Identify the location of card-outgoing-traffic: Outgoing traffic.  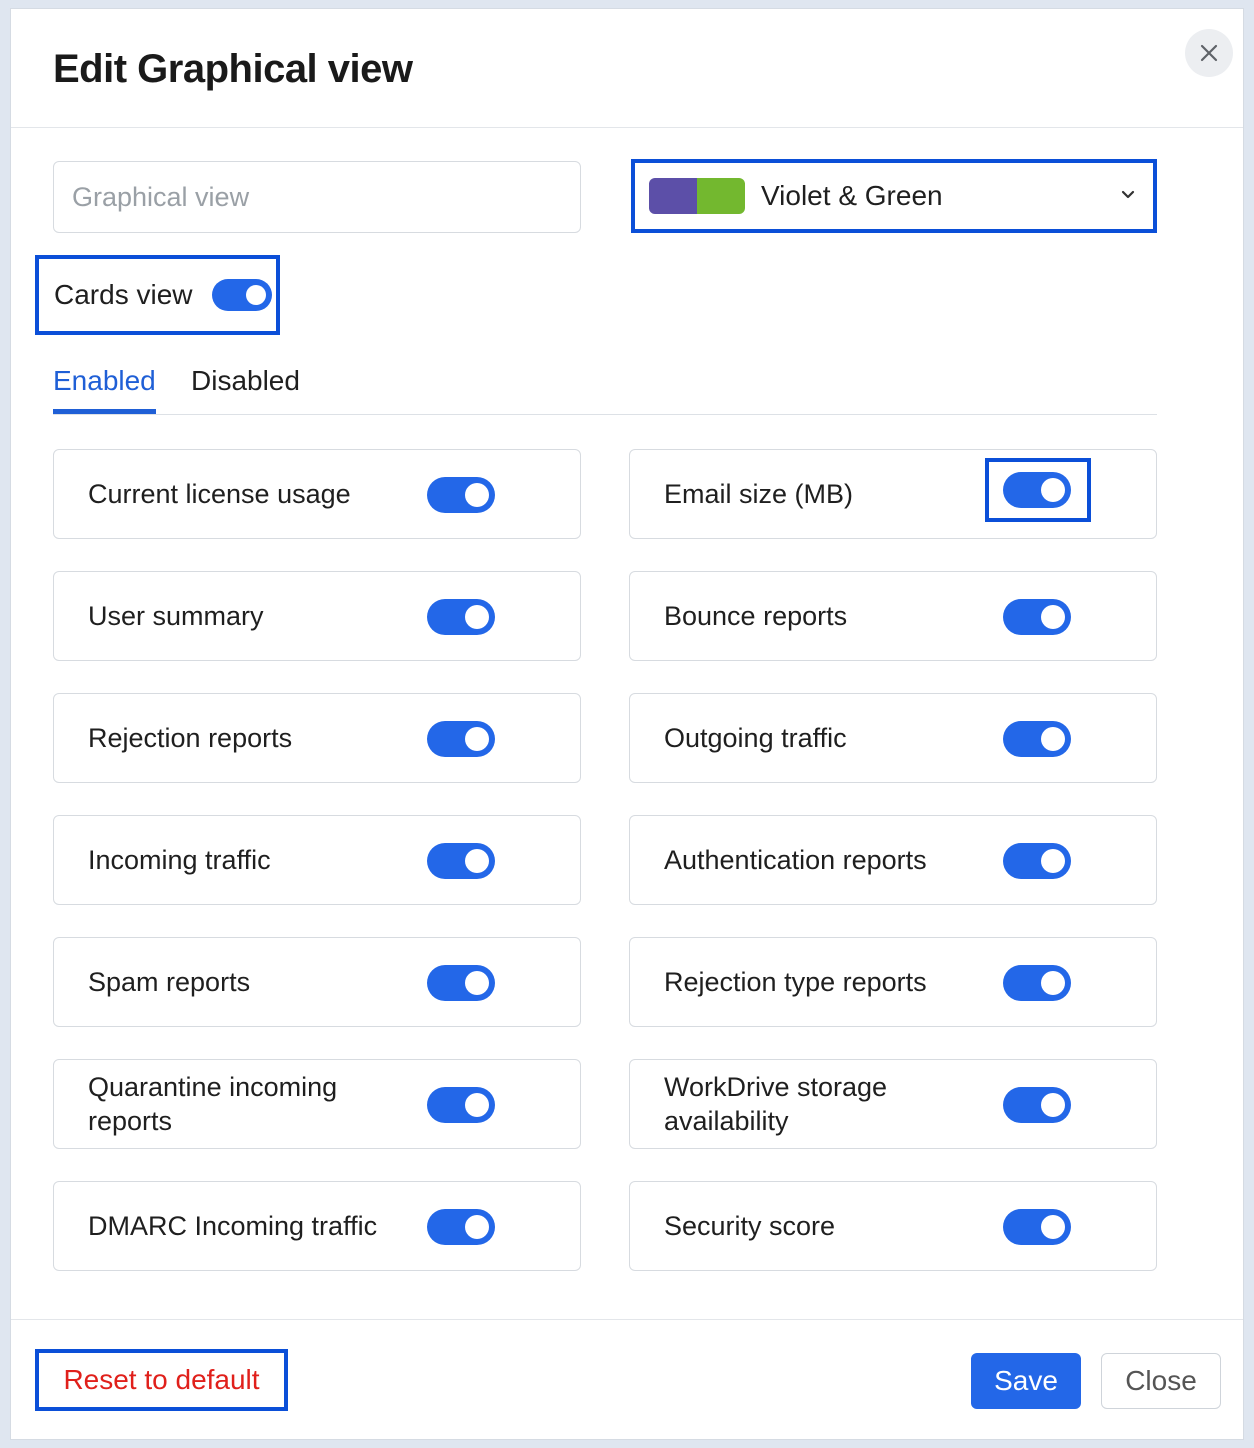
(893, 738).